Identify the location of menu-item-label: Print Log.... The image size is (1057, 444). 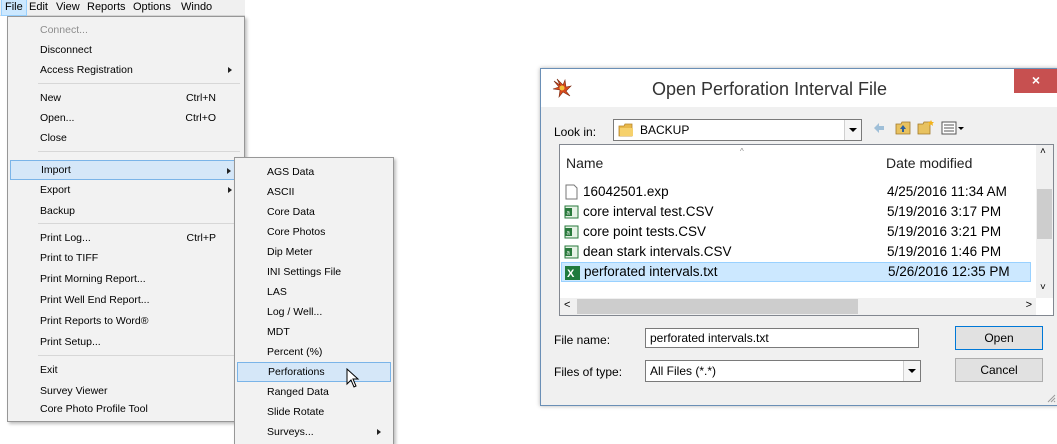
(65, 238).